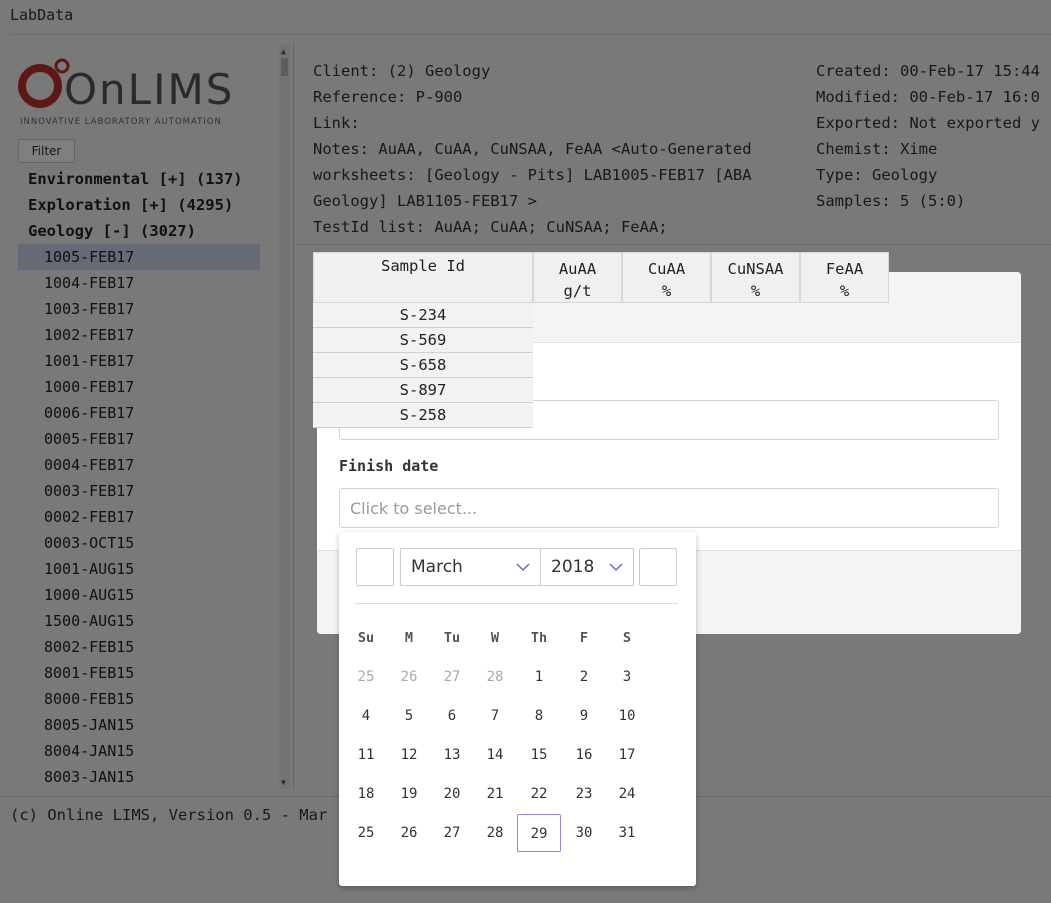  Describe the element at coordinates (437, 567) in the screenshot. I see `month-select-value: March` at that location.